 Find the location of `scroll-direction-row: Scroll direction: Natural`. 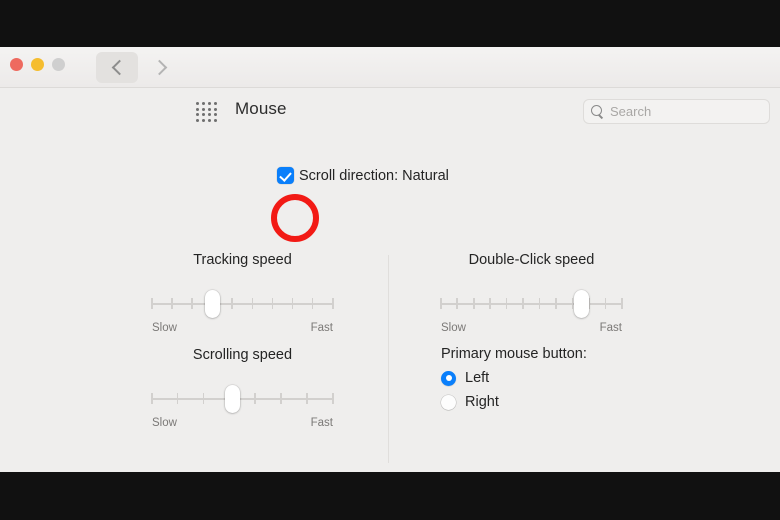

scroll-direction-row: Scroll direction: Natural is located at coordinates (363, 175).